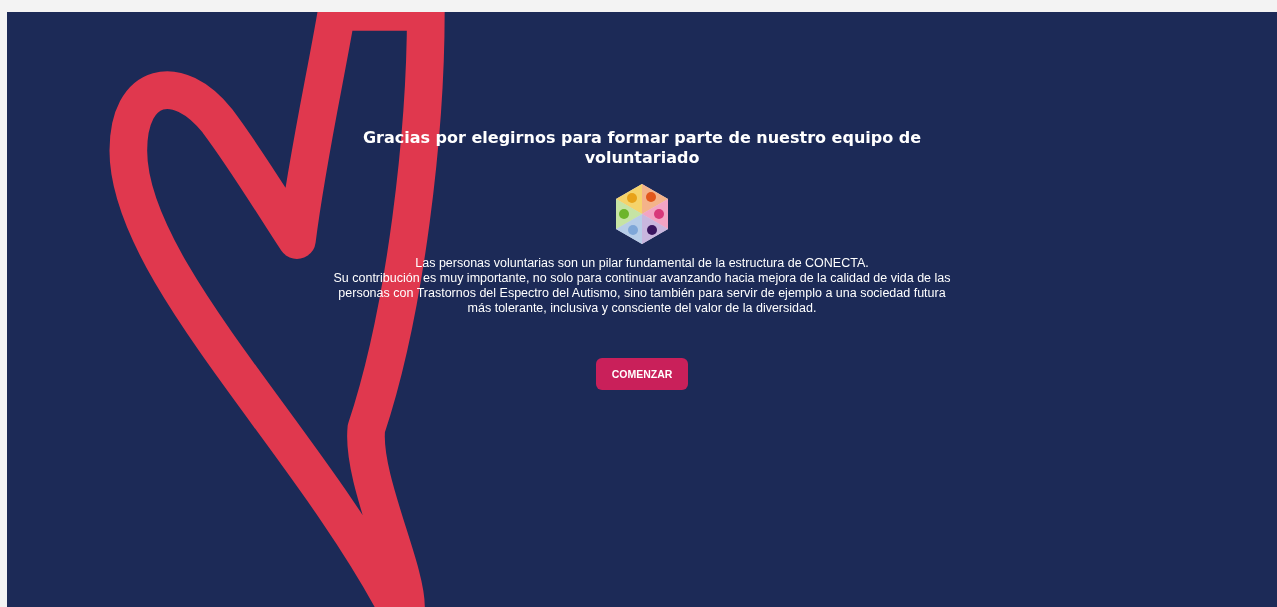  What do you see at coordinates (642, 374) in the screenshot?
I see `start-button: COMENZAR` at bounding box center [642, 374].